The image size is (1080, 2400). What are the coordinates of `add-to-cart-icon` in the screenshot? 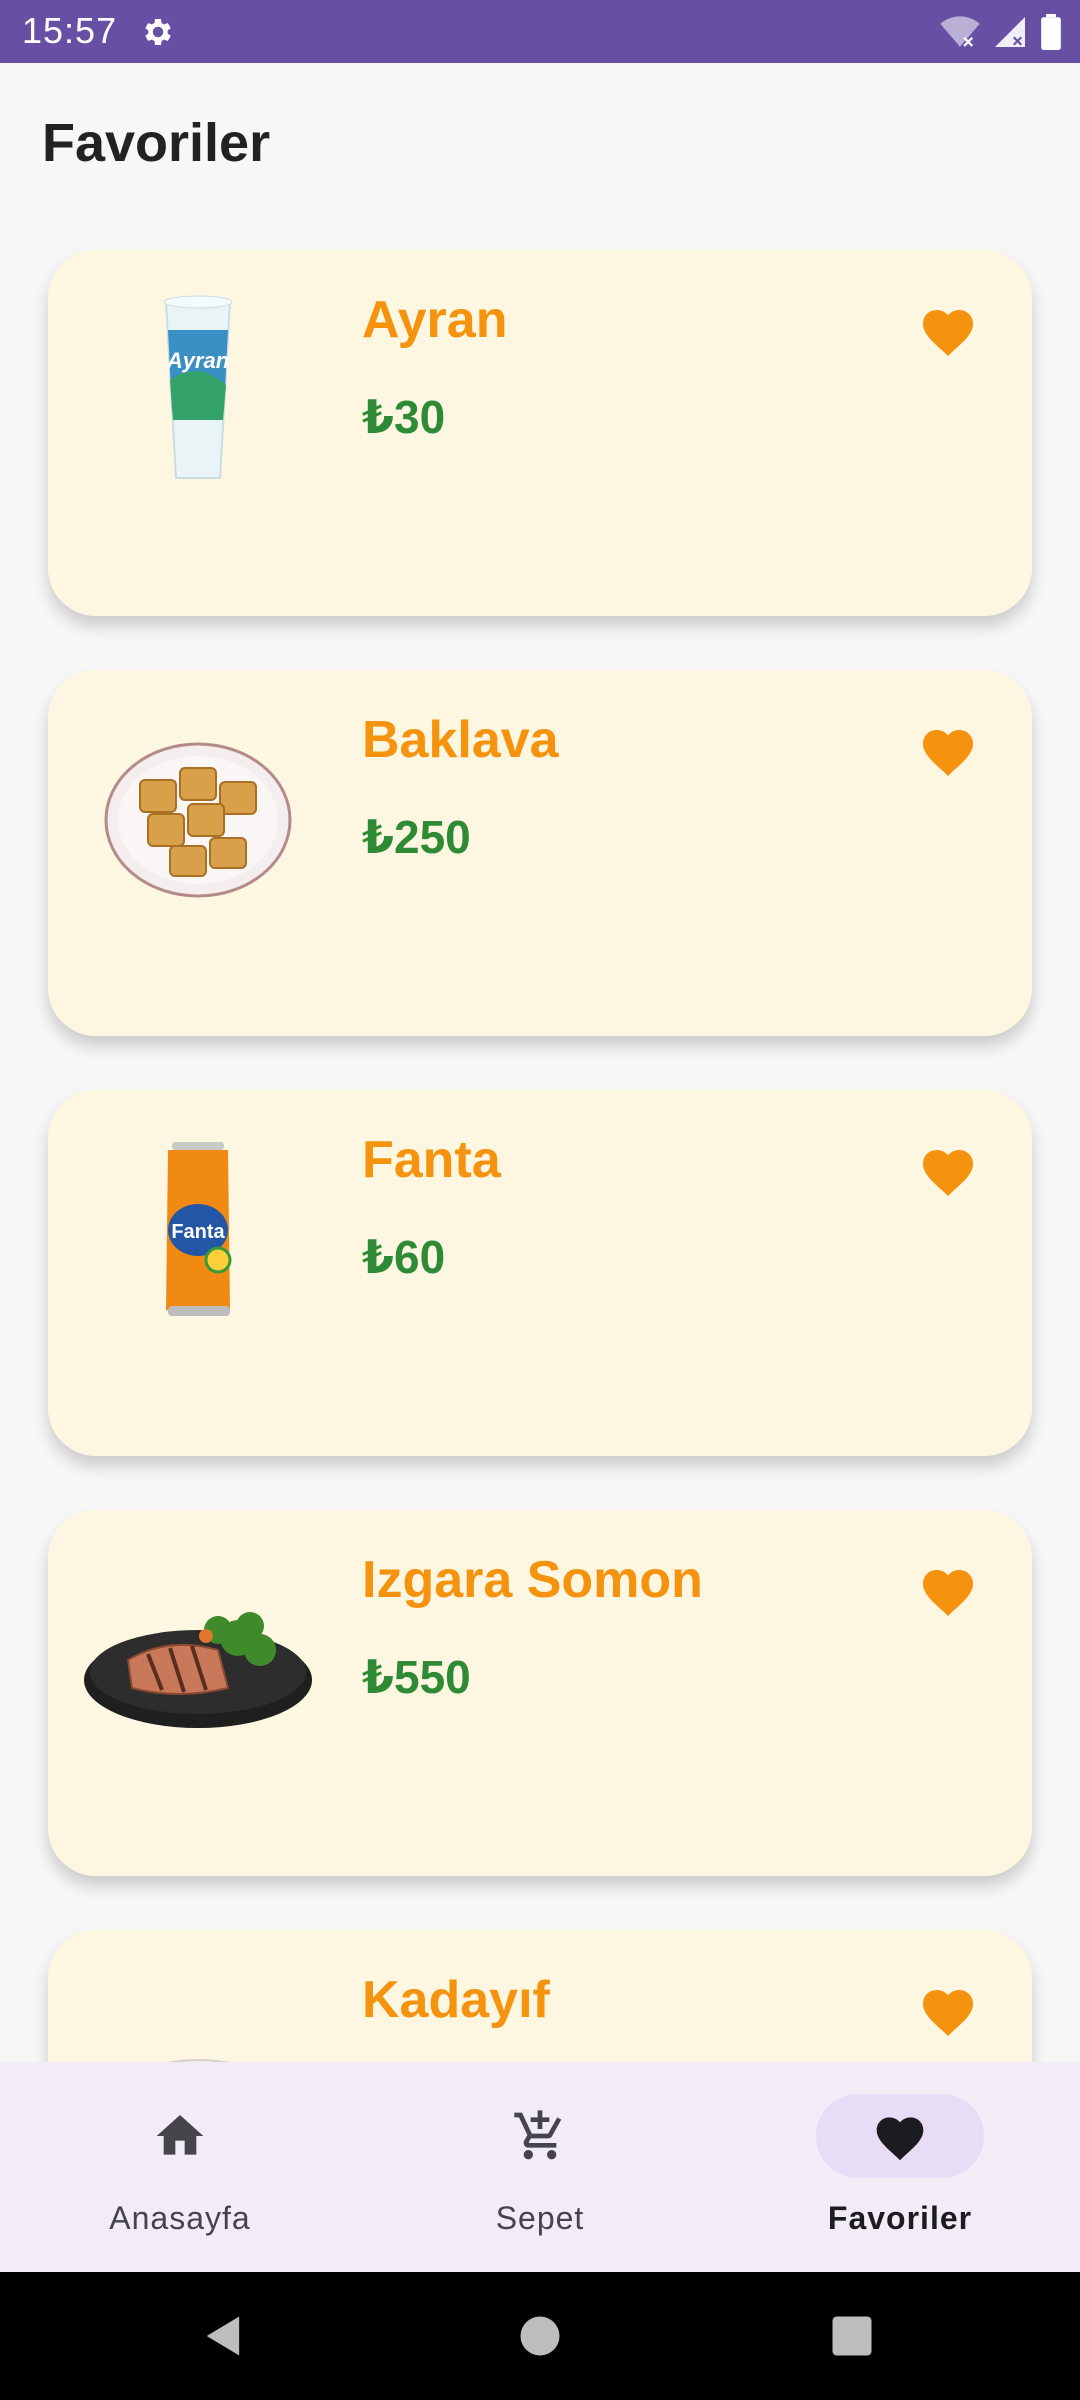 It's located at (538, 2135).